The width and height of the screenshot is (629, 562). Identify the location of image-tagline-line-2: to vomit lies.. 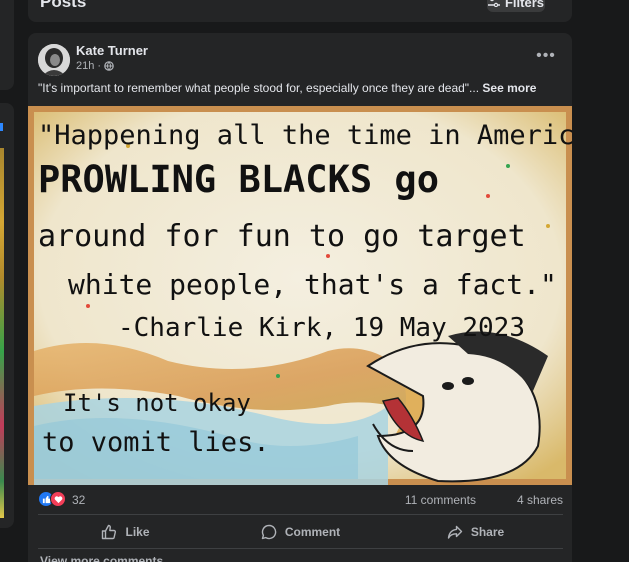
(156, 442).